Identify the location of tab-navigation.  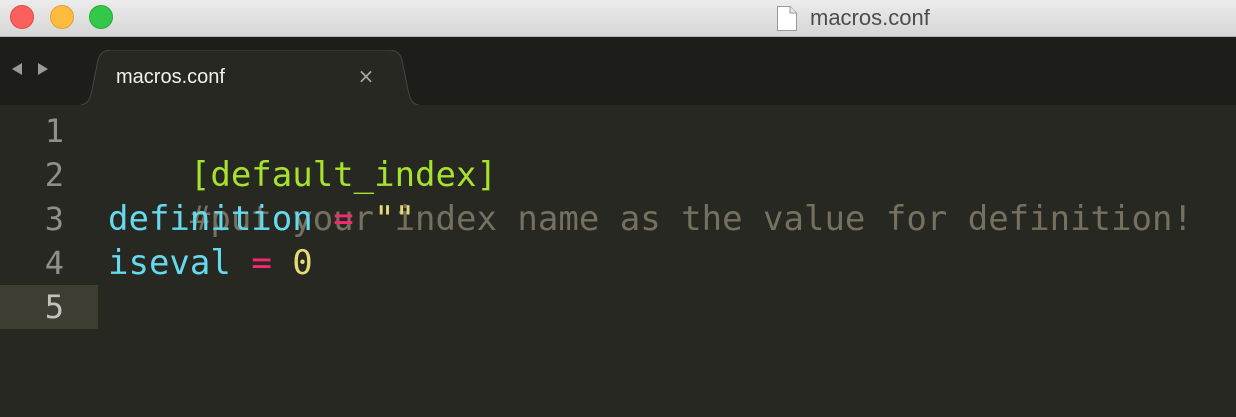
(30, 69).